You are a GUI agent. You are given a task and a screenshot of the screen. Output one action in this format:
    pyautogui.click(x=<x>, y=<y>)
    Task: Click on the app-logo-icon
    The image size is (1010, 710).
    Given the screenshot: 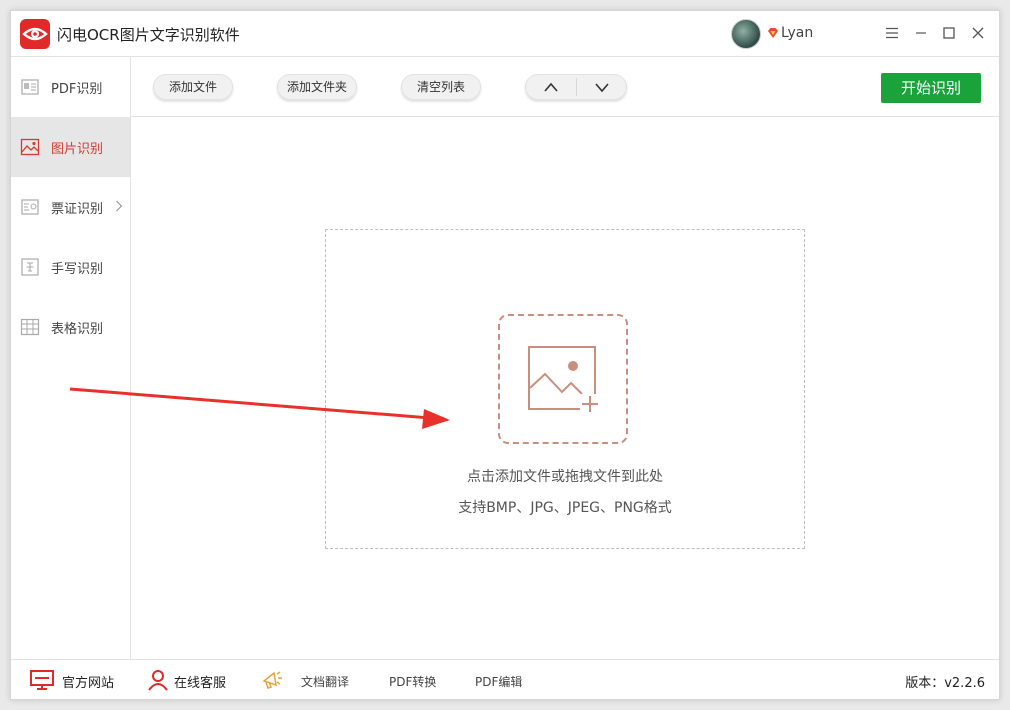 What is the action you would take?
    pyautogui.click(x=35, y=34)
    